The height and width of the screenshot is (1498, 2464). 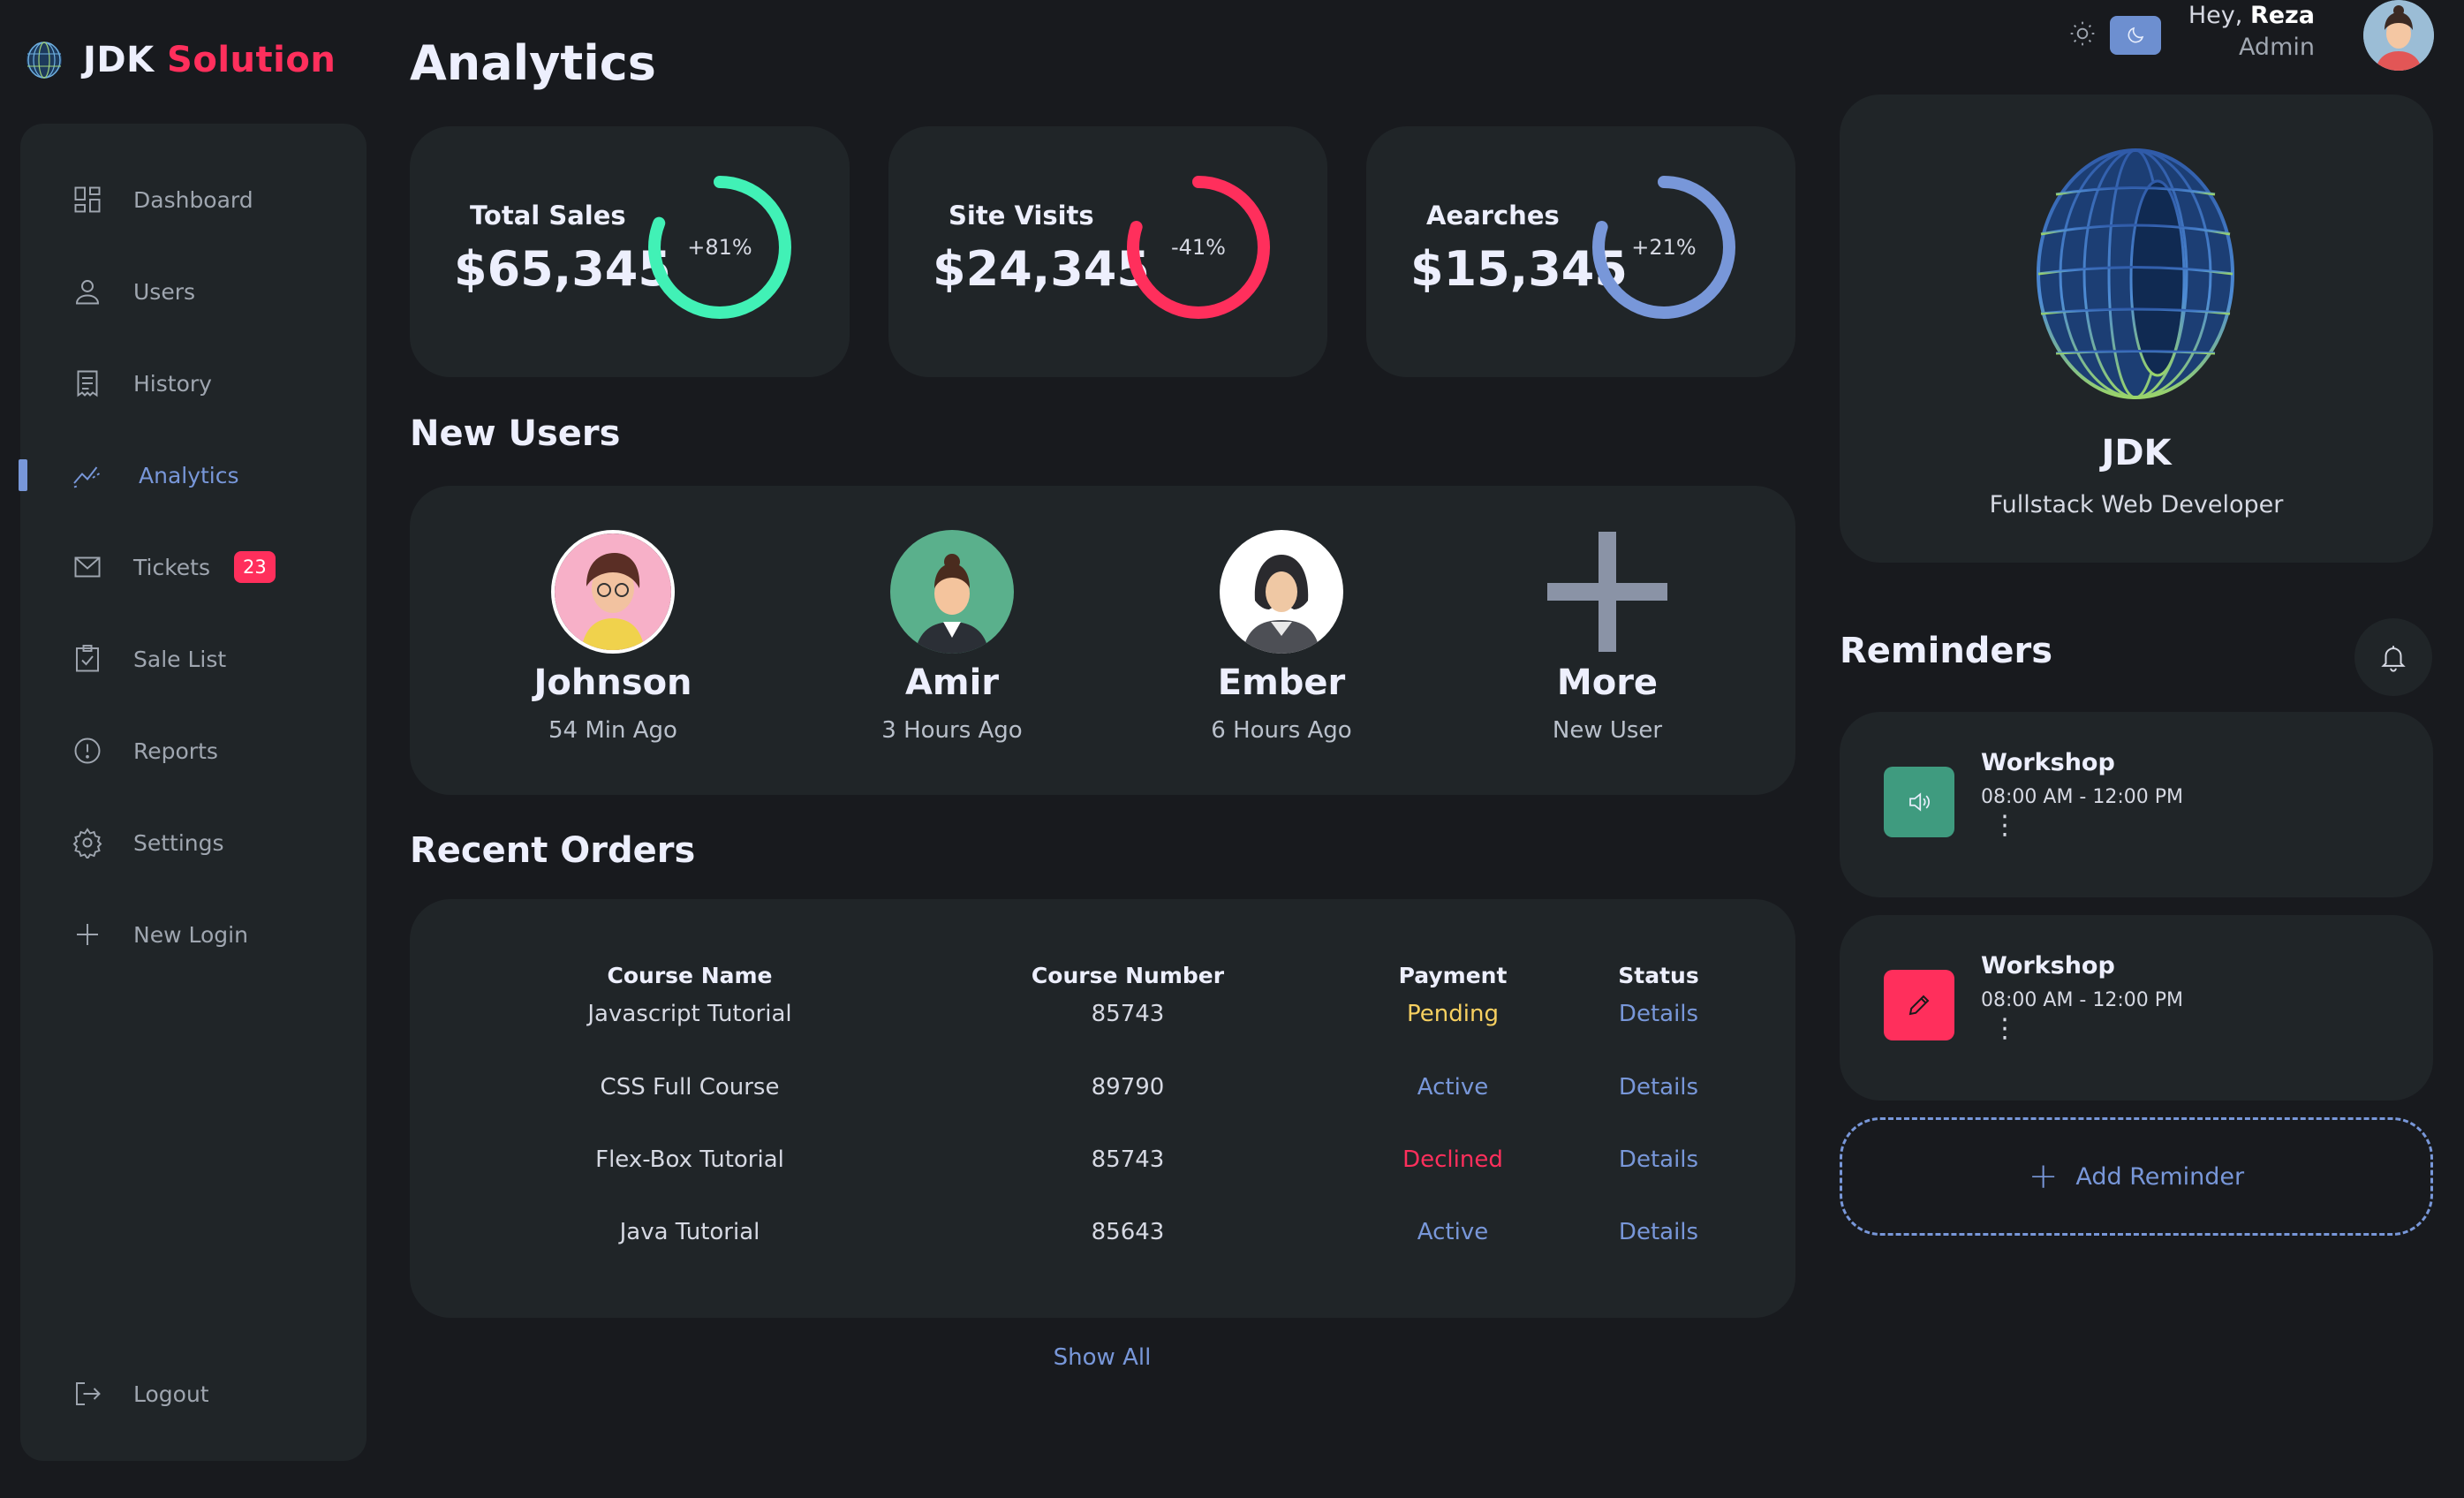 What do you see at coordinates (690, 975) in the screenshot?
I see `column-header-course-name: Course Name` at bounding box center [690, 975].